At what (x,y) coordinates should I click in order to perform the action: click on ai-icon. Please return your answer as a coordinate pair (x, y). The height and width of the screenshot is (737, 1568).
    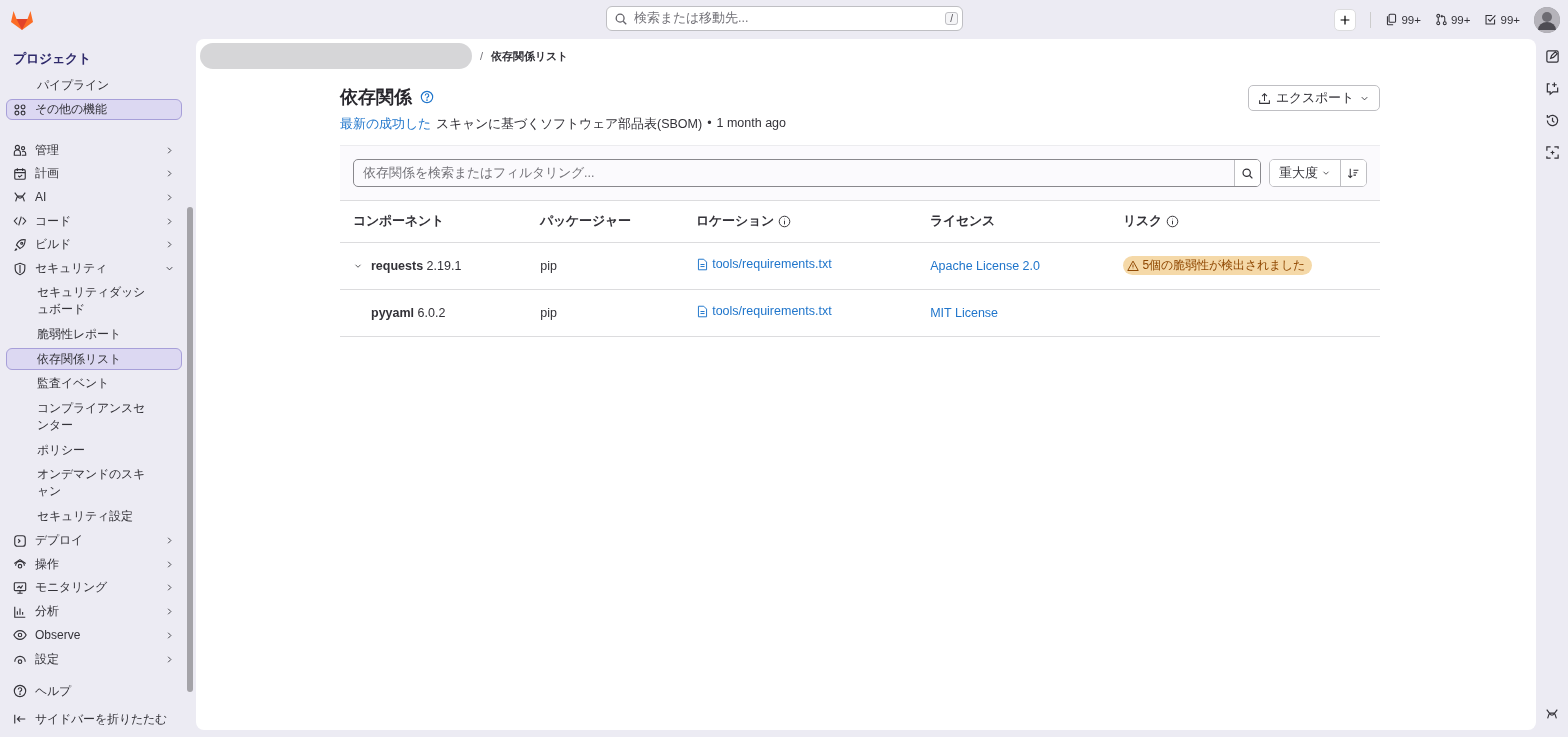
    Looking at the image, I should click on (1552, 714).